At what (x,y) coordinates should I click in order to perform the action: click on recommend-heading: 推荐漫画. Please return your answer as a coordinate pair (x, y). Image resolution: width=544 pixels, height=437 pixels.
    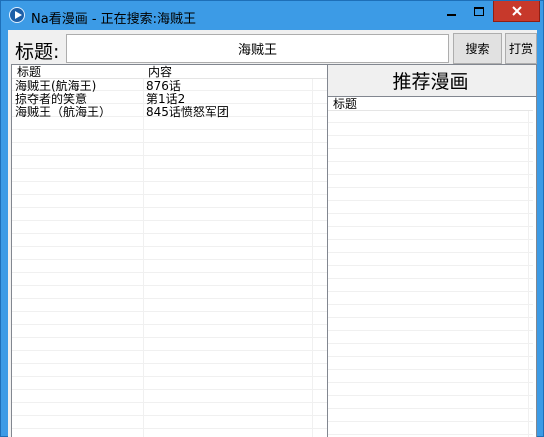
    Looking at the image, I should click on (430, 82).